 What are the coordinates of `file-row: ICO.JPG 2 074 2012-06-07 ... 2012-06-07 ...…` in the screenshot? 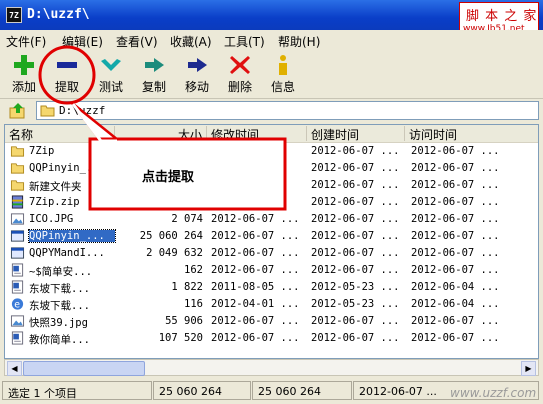 It's located at (271, 219).